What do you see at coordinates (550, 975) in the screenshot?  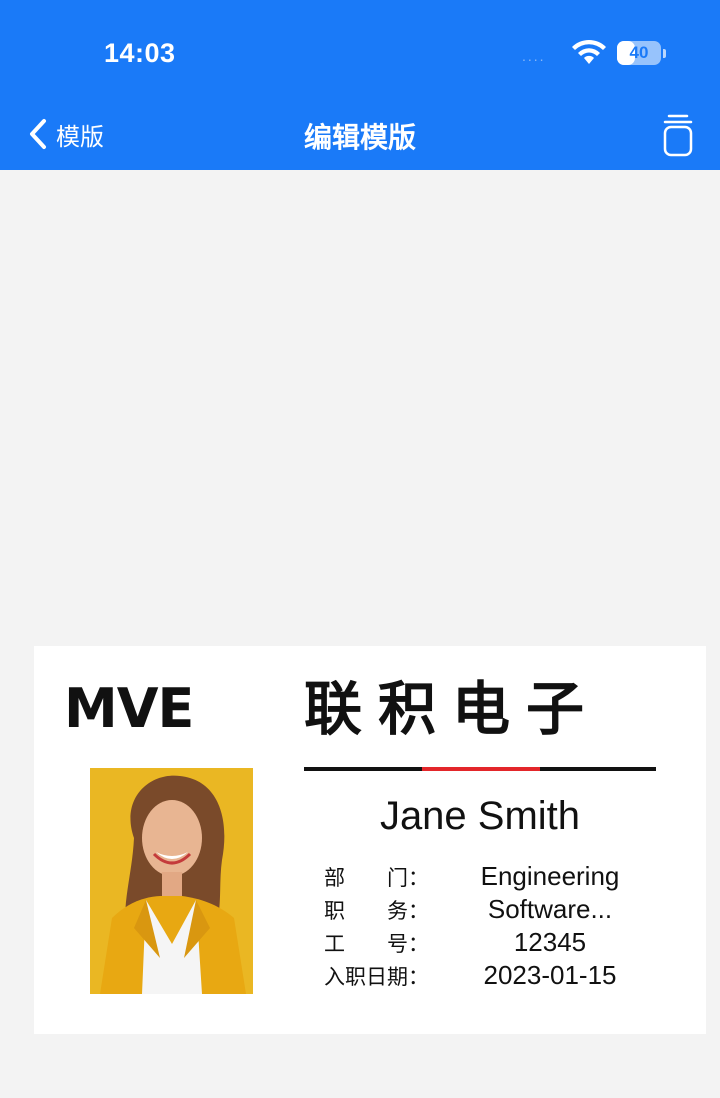 I see `info-value: 2023-01-15` at bounding box center [550, 975].